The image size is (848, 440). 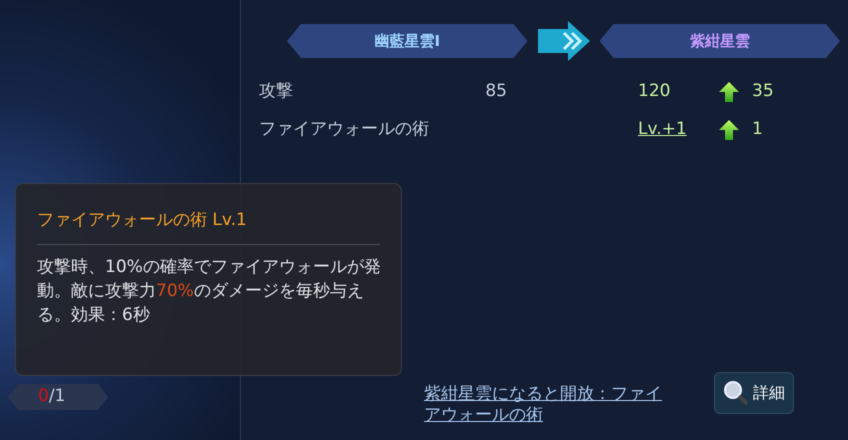 What do you see at coordinates (208, 226) in the screenshot?
I see `tooltip-title: ファイアウォールの術 Lv.1` at bounding box center [208, 226].